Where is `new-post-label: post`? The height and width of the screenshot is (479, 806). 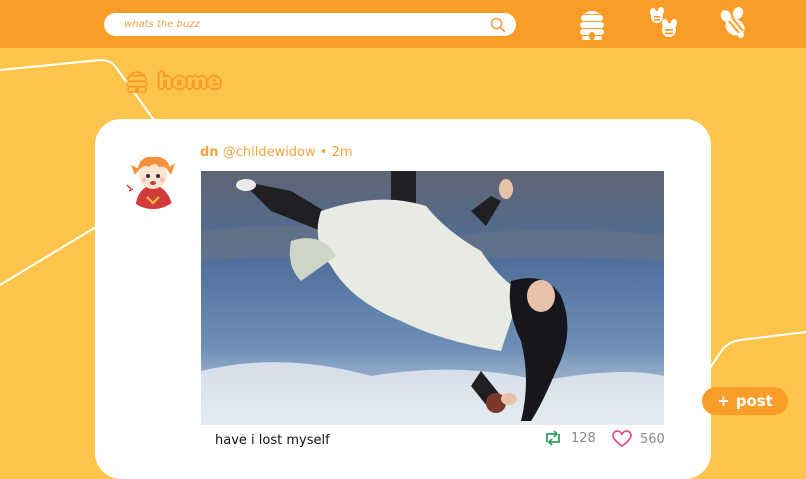
new-post-label: post is located at coordinates (754, 401).